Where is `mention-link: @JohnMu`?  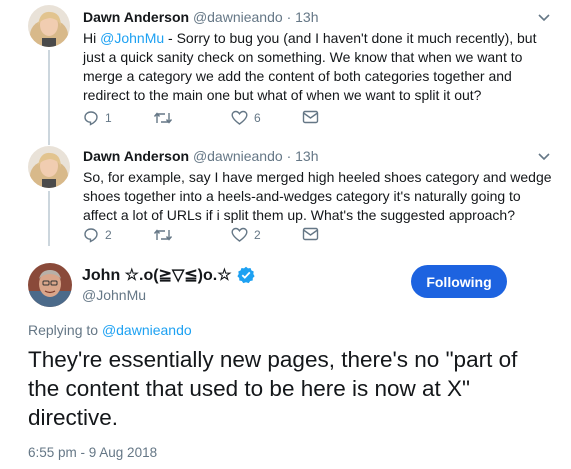 mention-link: @JohnMu is located at coordinates (132, 38).